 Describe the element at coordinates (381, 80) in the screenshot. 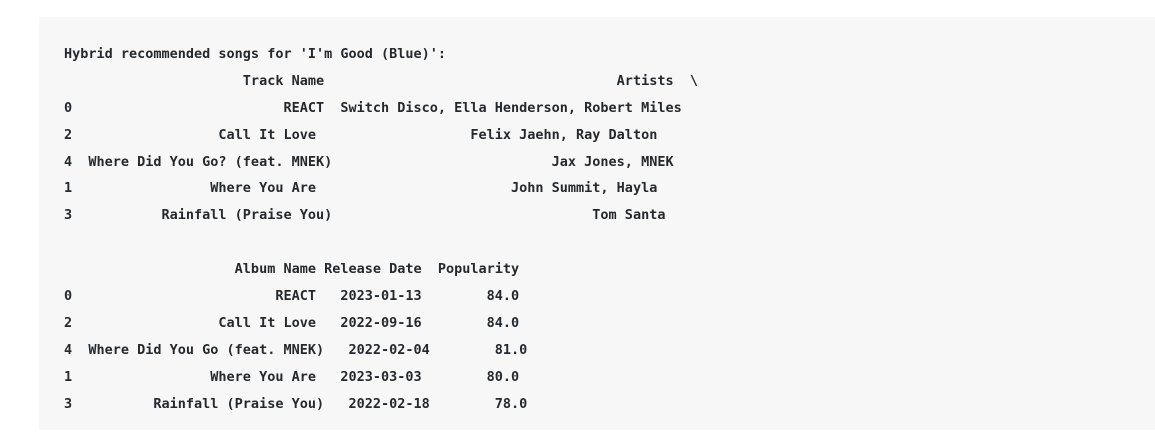

I see `table1-header-row: Track Name Artists \` at that location.